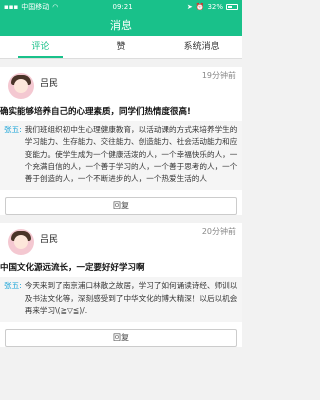 The height and width of the screenshot is (400, 320). What do you see at coordinates (55, 6) in the screenshot?
I see `wifi-icon: ◠` at bounding box center [55, 6].